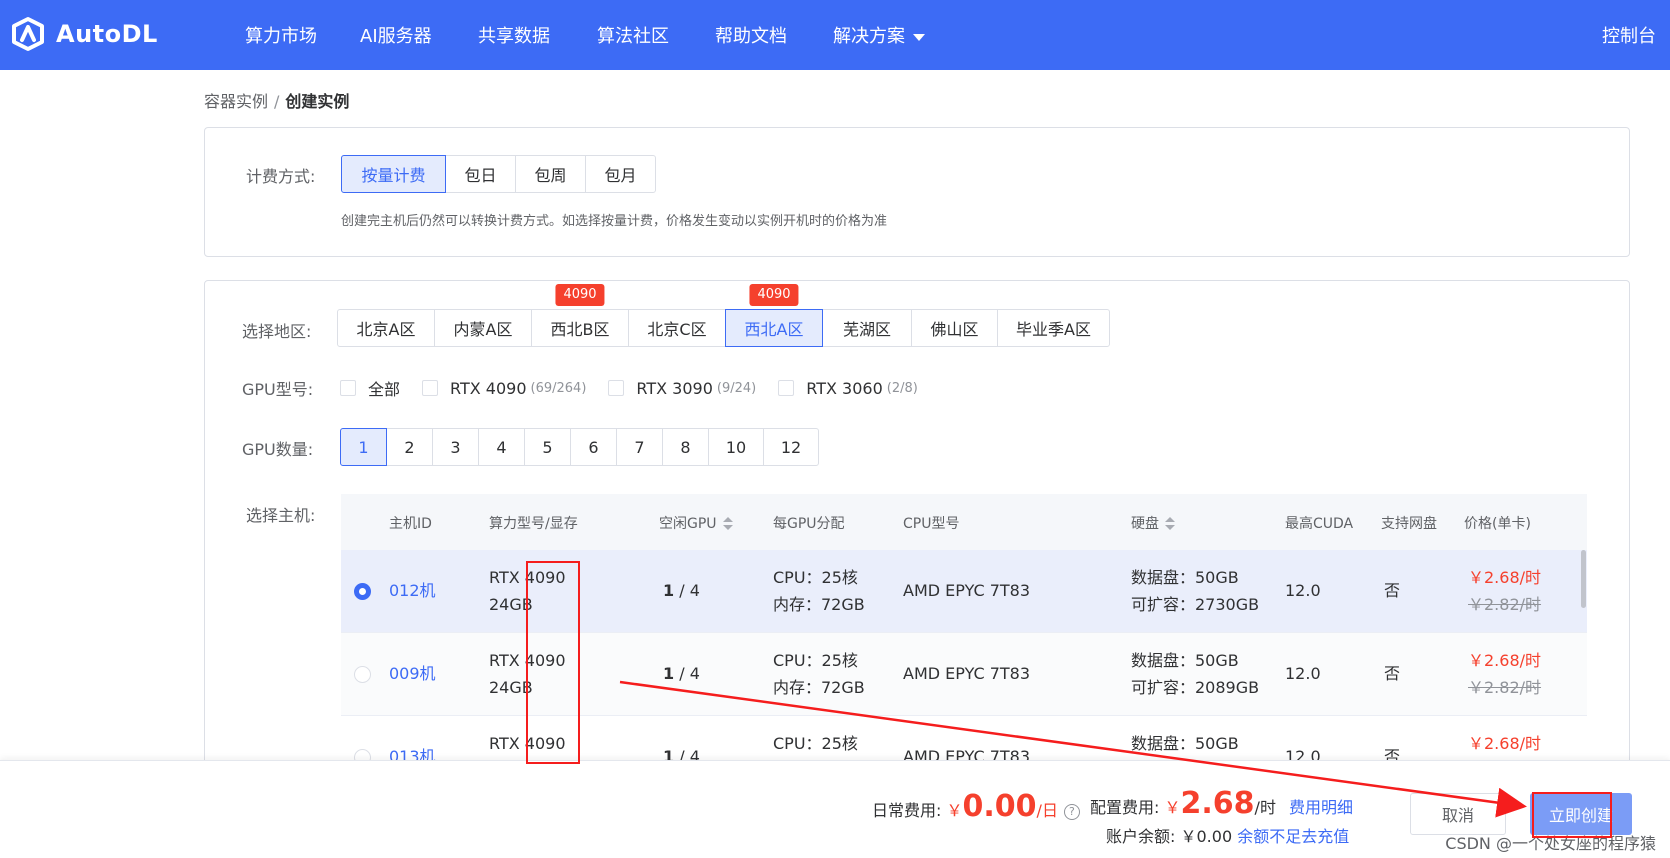  I want to click on breadcrumb-current: 创建实例, so click(317, 101).